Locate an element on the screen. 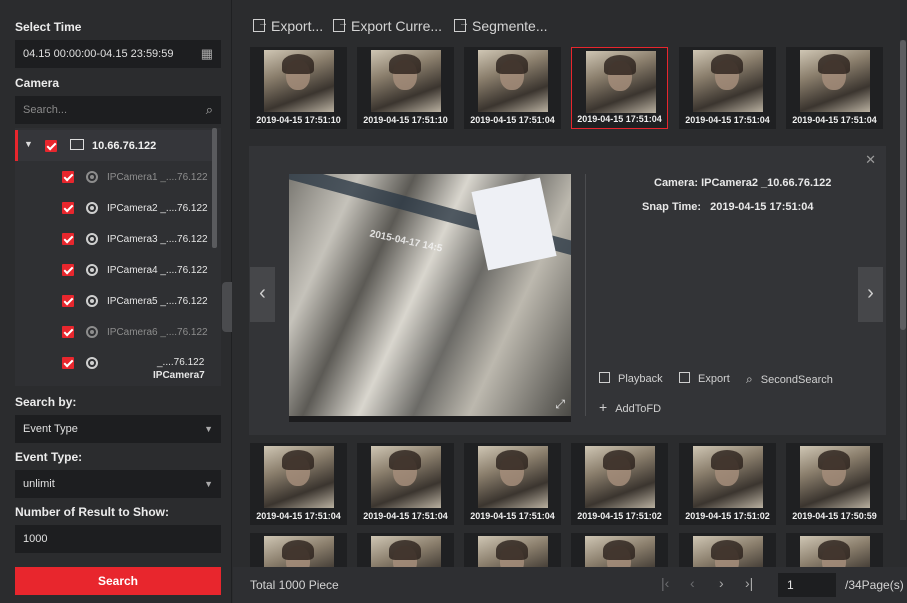 The height and width of the screenshot is (603, 907). snap-time-value: 2019-04-15 17:51:04 is located at coordinates (762, 207).